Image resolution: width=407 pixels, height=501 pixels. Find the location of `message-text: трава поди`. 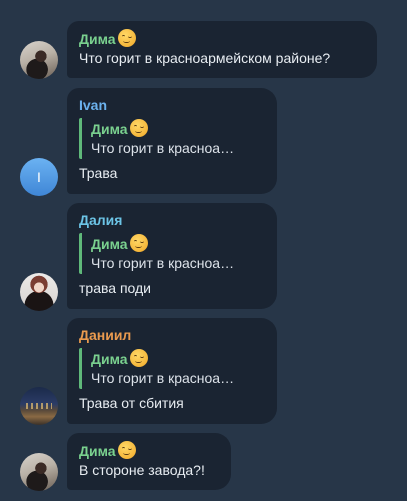

message-text: трава поди is located at coordinates (115, 288).